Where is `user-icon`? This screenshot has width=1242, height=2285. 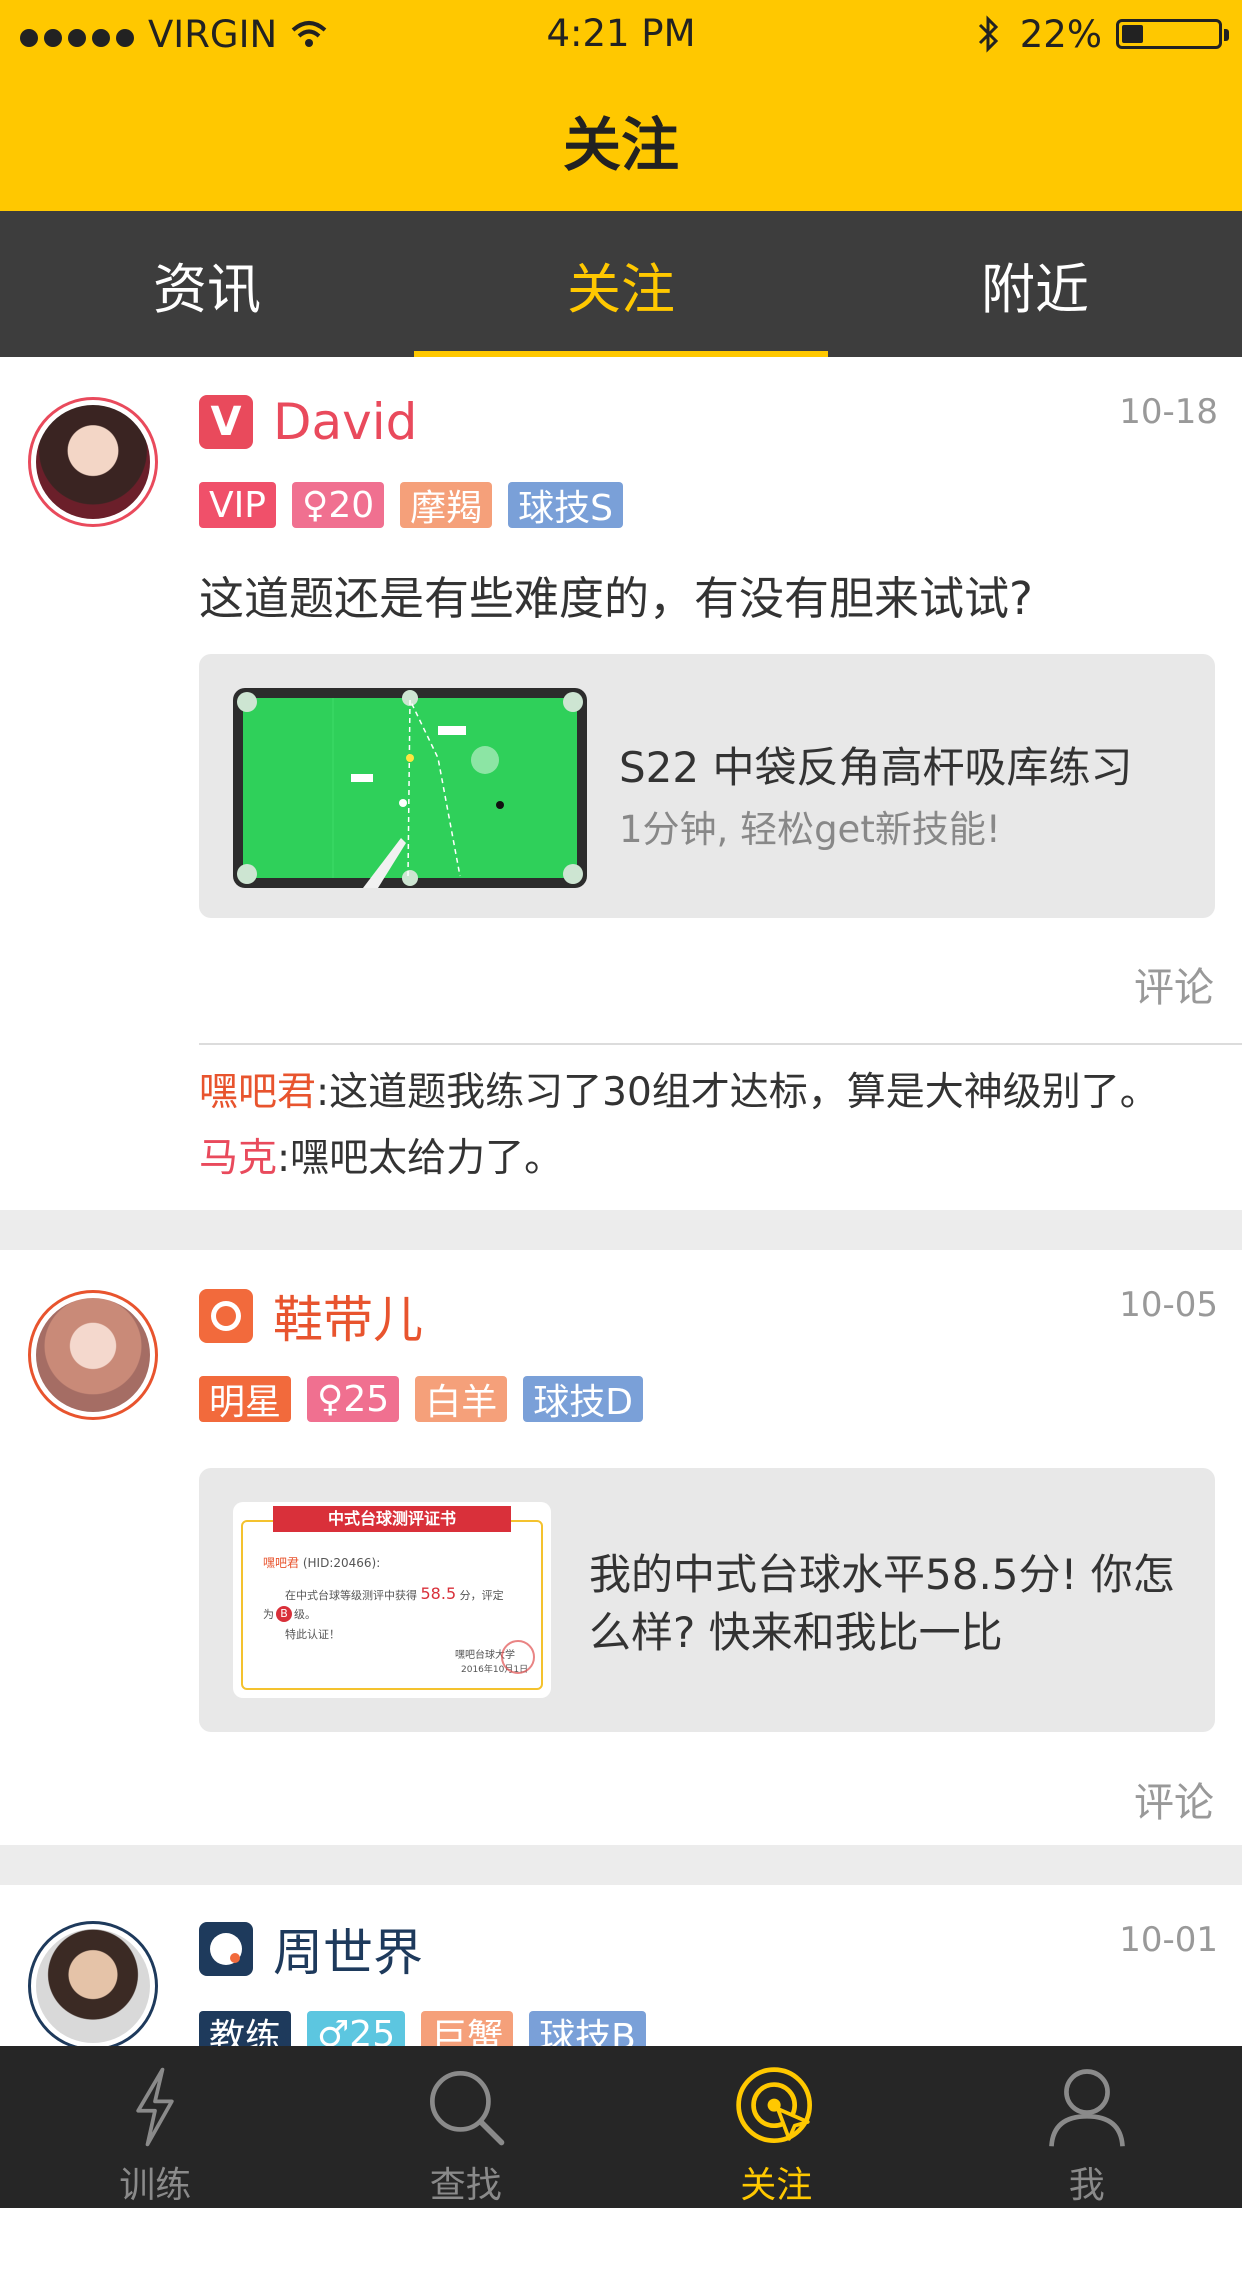
user-icon is located at coordinates (1087, 2107).